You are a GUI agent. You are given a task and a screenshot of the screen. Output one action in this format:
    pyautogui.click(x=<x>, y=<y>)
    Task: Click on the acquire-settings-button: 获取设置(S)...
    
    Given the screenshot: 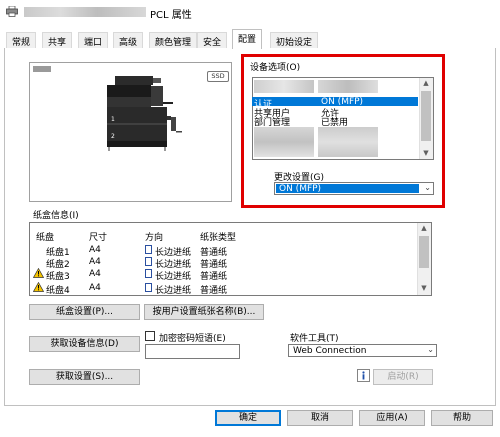 What is the action you would take?
    pyautogui.click(x=84, y=377)
    